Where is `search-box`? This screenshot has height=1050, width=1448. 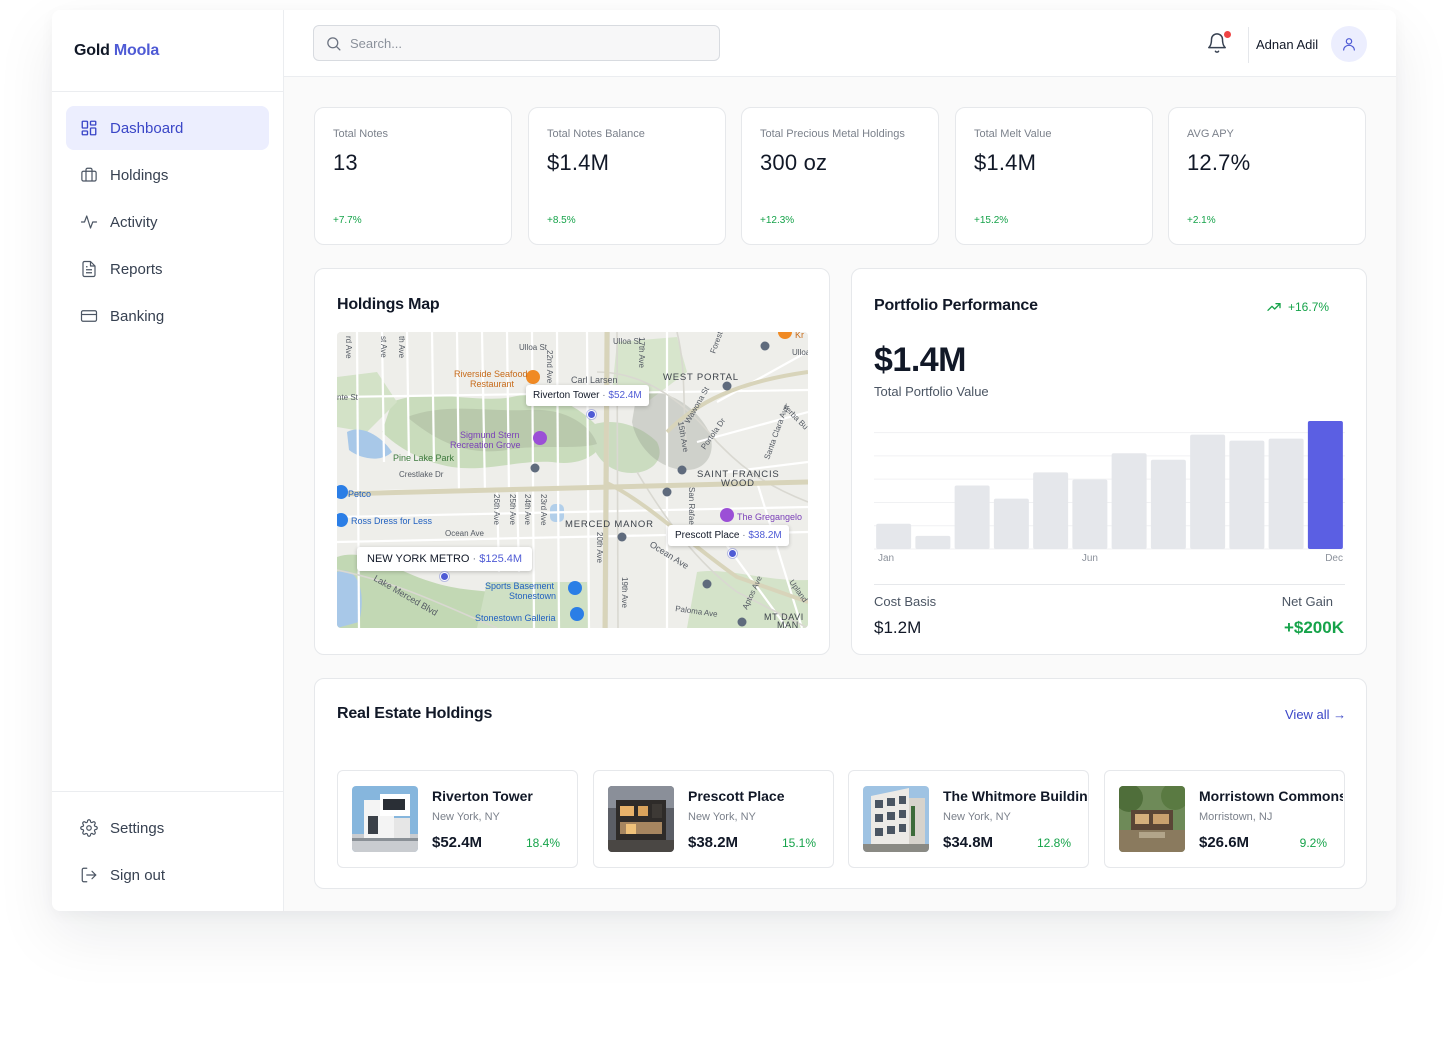
search-box is located at coordinates (516, 43).